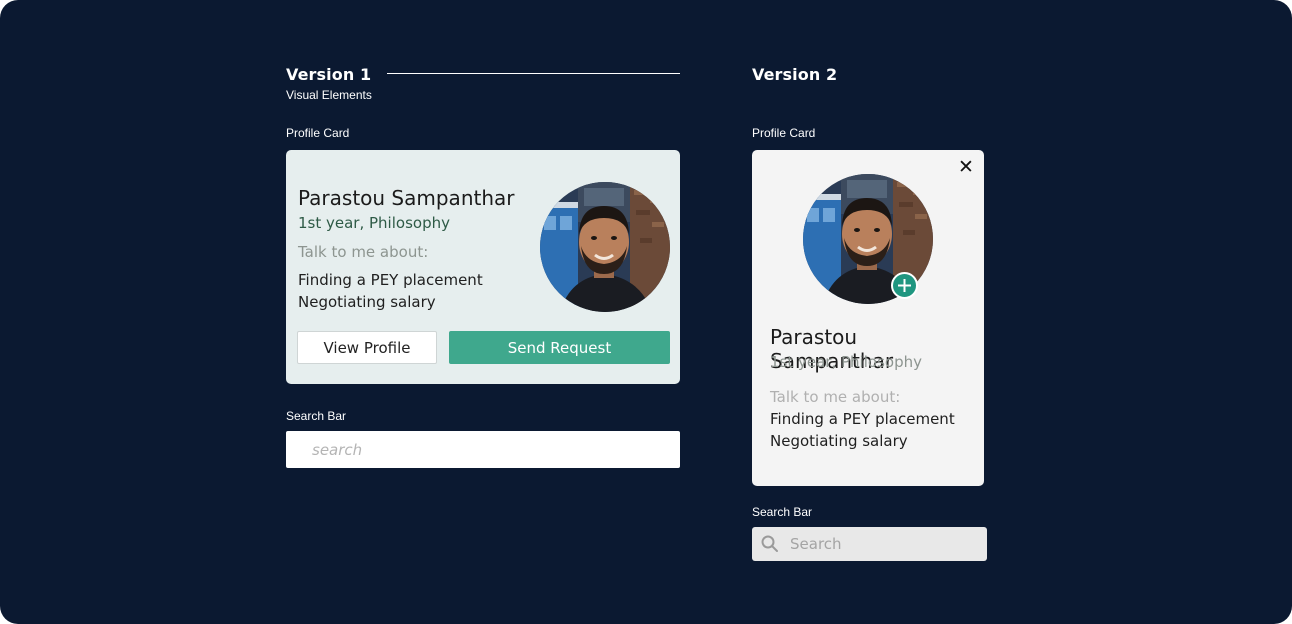  Describe the element at coordinates (966, 167) in the screenshot. I see `close-icon: ✕` at that location.